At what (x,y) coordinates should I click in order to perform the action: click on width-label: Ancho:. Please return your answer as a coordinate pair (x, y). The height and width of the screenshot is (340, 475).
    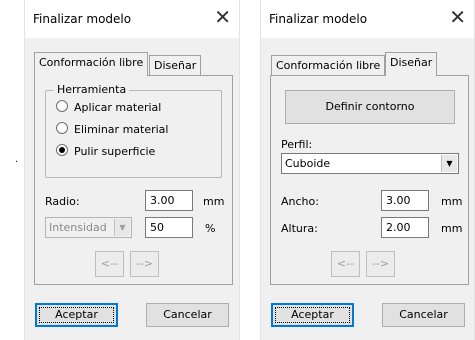
    Looking at the image, I should click on (300, 201).